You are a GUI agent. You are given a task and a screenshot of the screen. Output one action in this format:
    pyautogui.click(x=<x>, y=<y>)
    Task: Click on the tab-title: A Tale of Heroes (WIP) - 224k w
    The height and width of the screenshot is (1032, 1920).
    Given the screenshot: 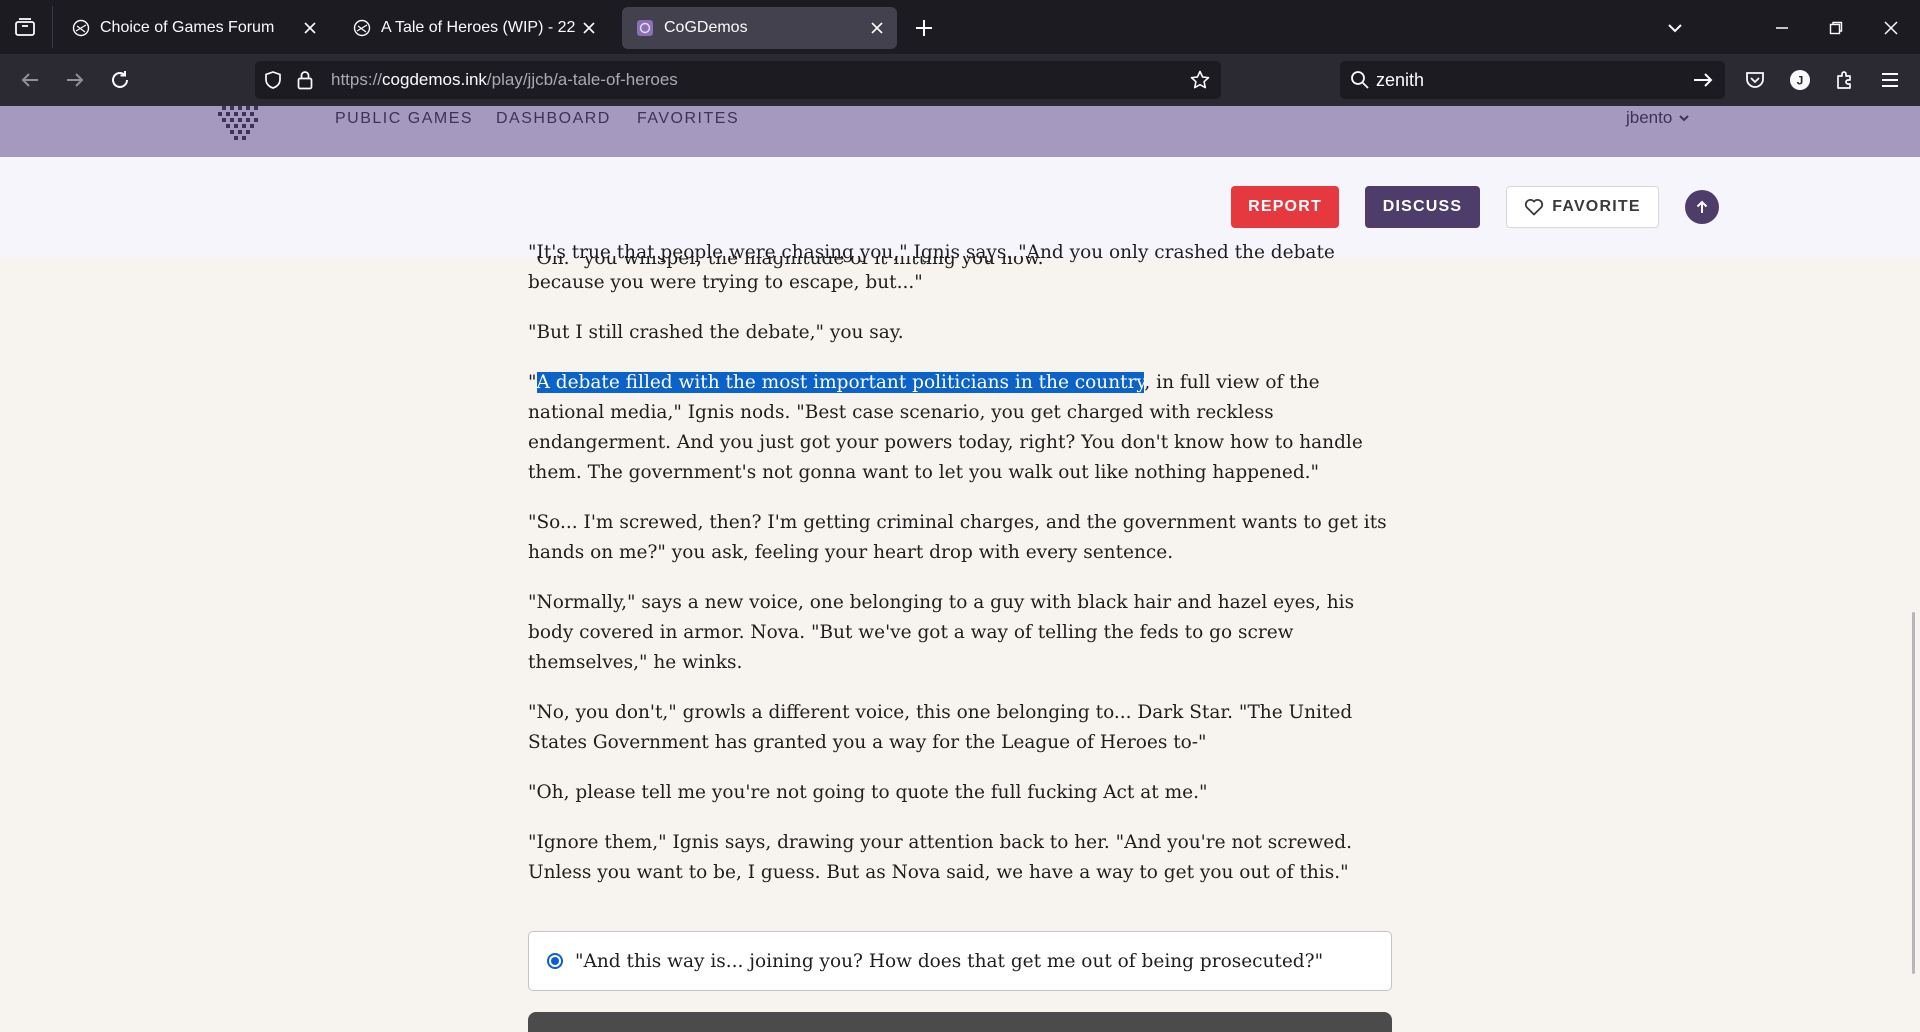 What is the action you would take?
    pyautogui.click(x=478, y=27)
    